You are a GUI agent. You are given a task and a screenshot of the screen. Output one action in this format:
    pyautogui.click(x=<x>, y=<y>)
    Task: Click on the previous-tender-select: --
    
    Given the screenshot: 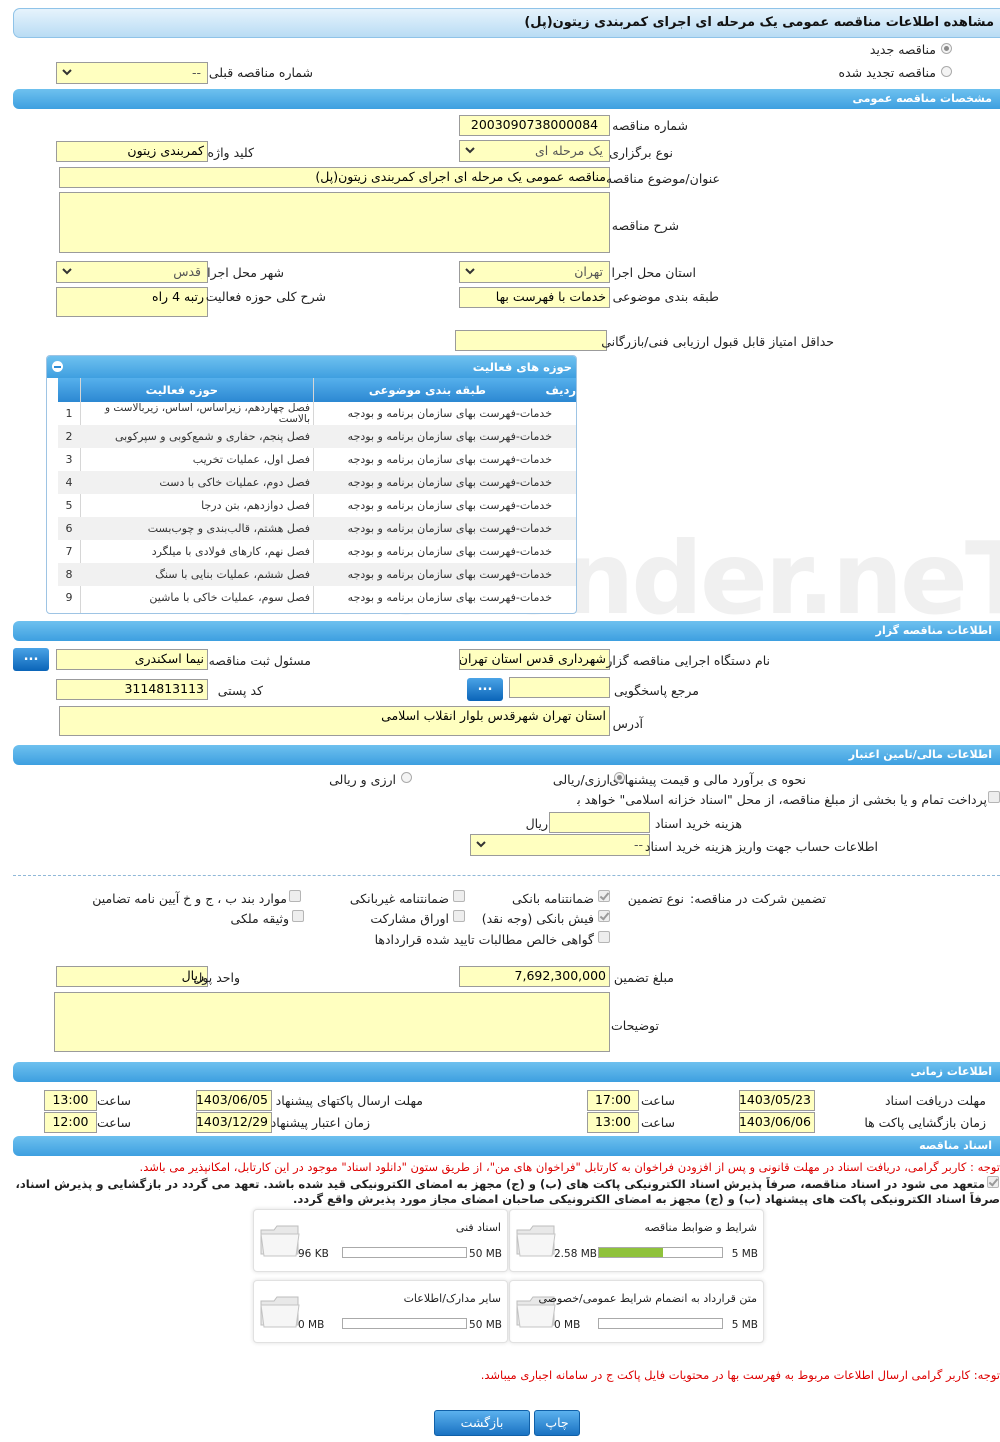 What is the action you would take?
    pyautogui.click(x=132, y=73)
    